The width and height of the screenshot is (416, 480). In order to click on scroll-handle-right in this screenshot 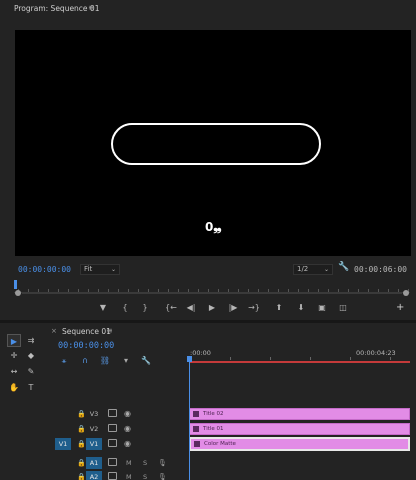, I will do `click(406, 293)`.